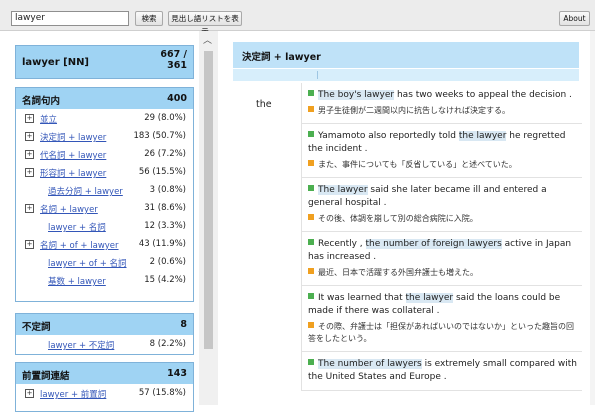 Image resolution: width=595 pixels, height=412 pixels. What do you see at coordinates (167, 344) in the screenshot?
I see `collocation-count: 8 (2.2%)` at bounding box center [167, 344].